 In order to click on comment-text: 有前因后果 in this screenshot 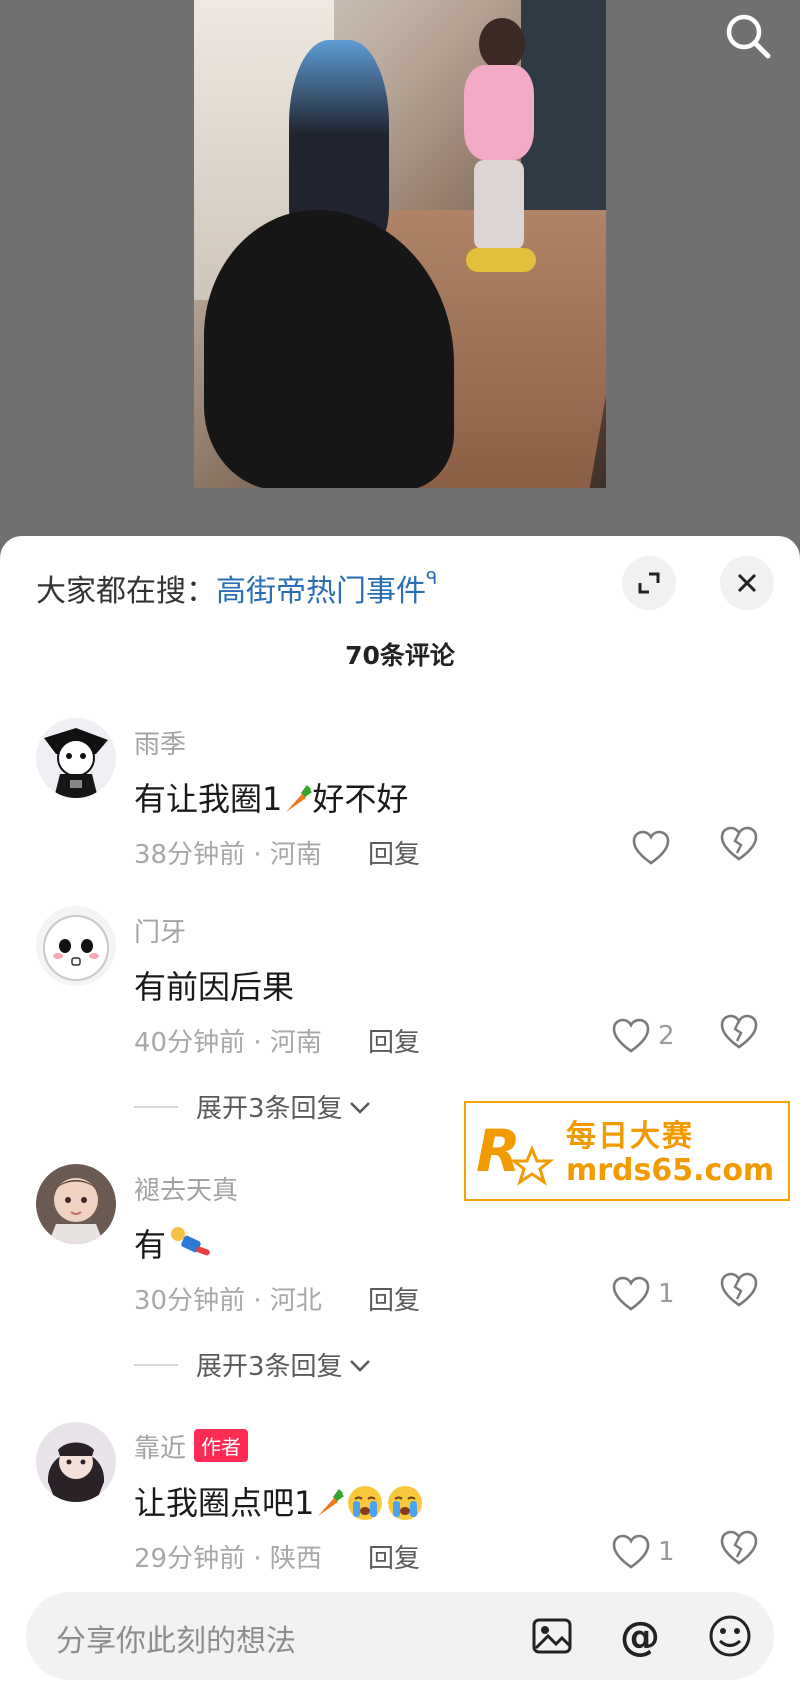, I will do `click(214, 987)`.